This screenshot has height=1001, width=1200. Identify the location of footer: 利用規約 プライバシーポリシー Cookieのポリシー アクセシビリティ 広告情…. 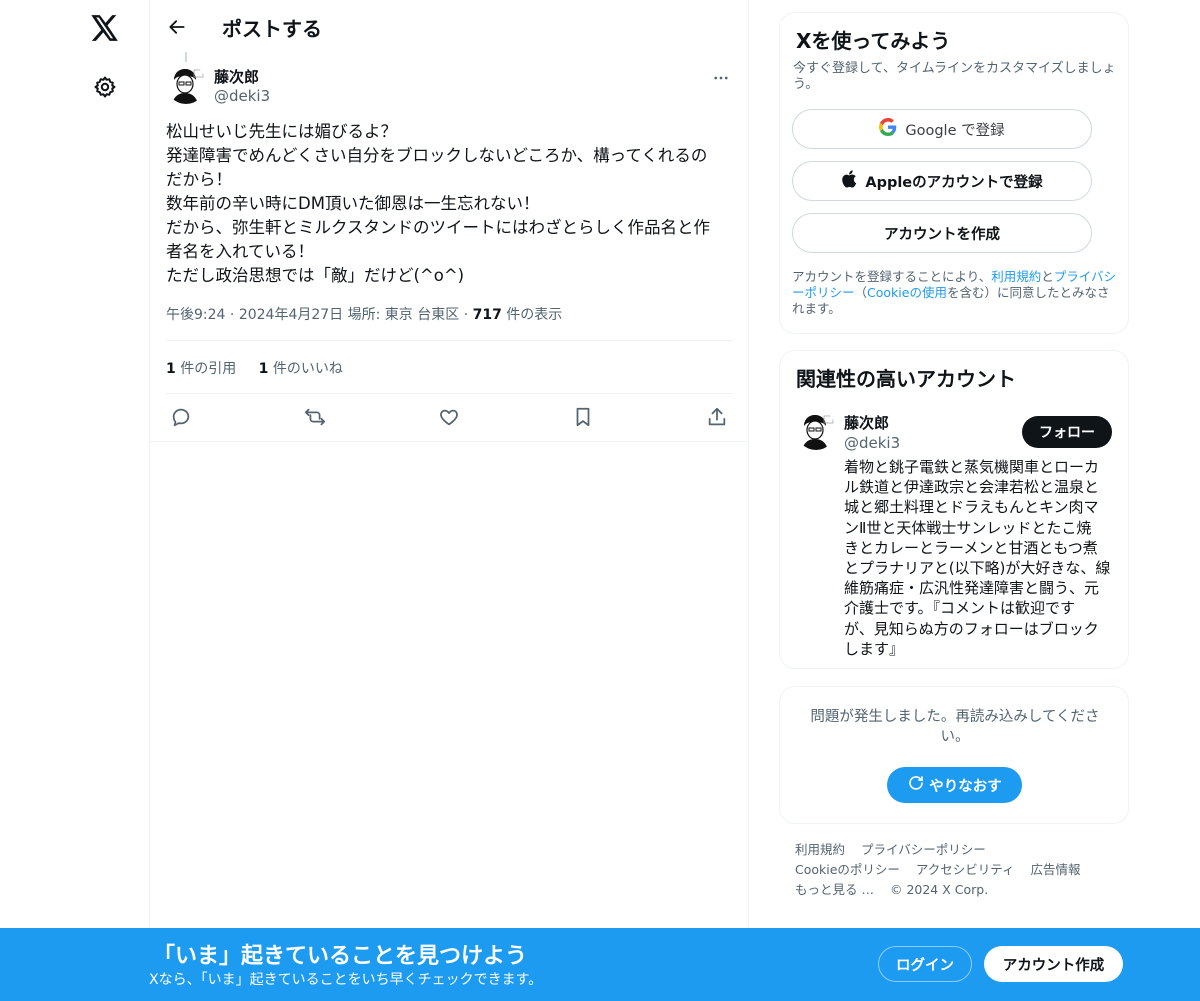
(960, 870).